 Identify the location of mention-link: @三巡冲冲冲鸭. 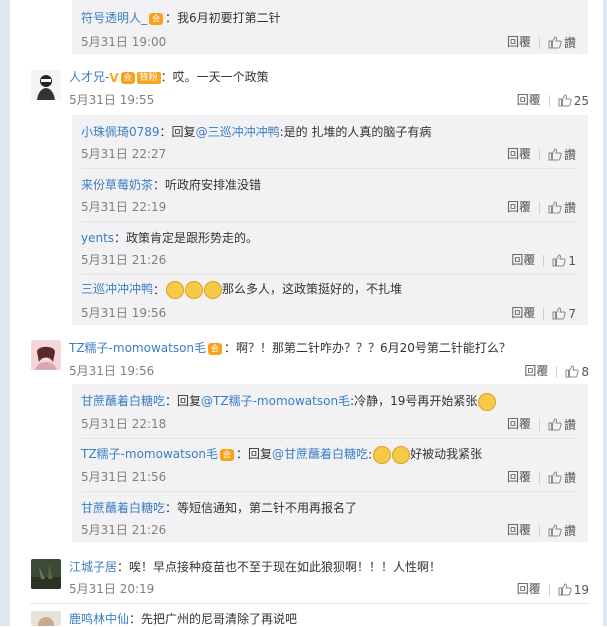
(238, 132).